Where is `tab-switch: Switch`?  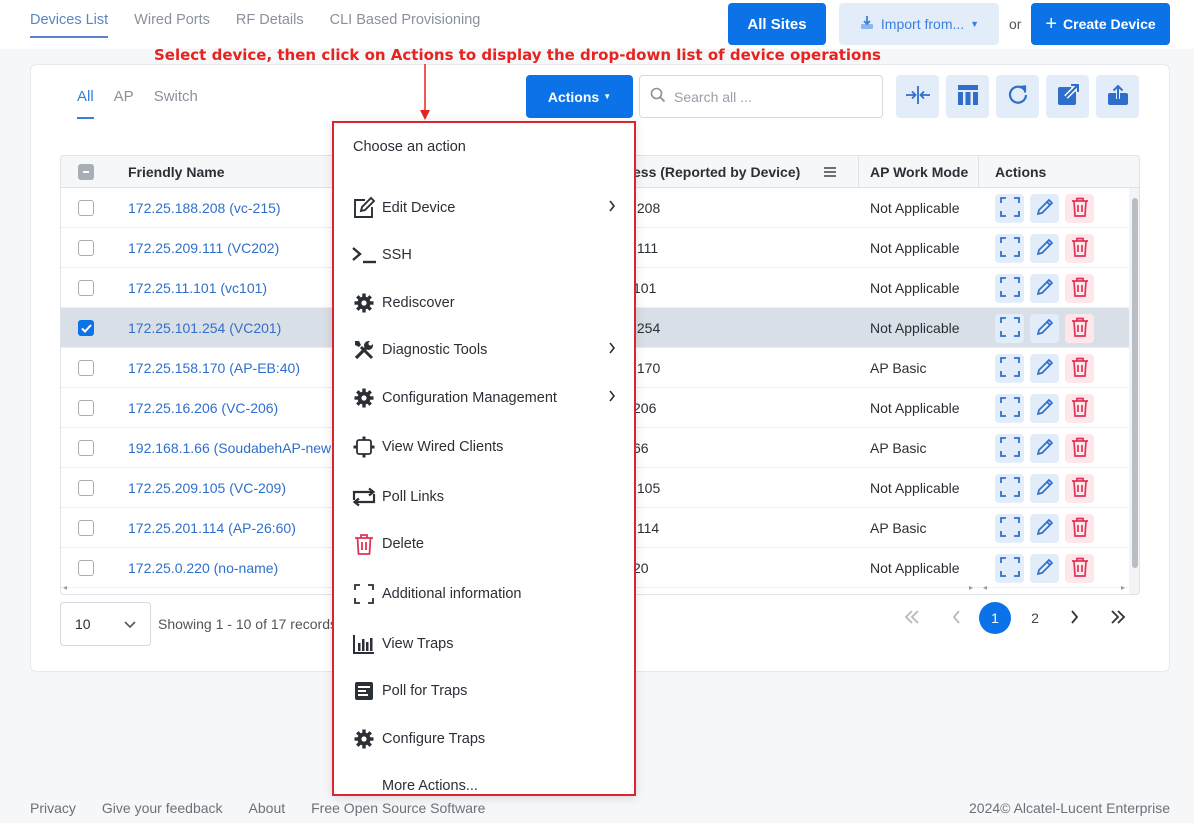 tab-switch: Switch is located at coordinates (176, 103).